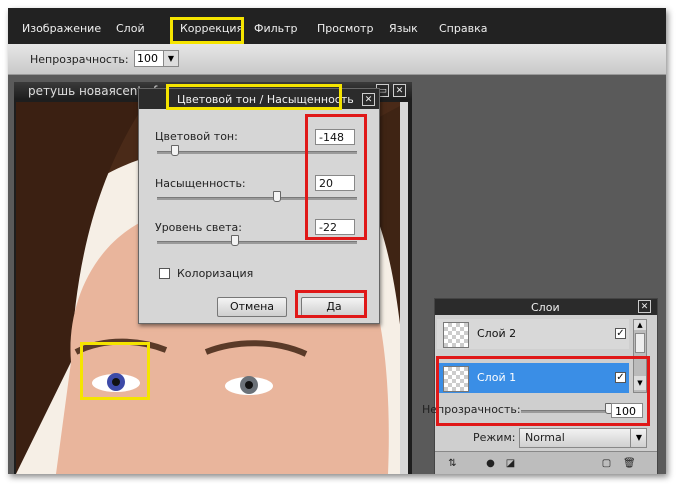  What do you see at coordinates (235, 240) in the screenshot?
I see `lightness-slider-thumb` at bounding box center [235, 240].